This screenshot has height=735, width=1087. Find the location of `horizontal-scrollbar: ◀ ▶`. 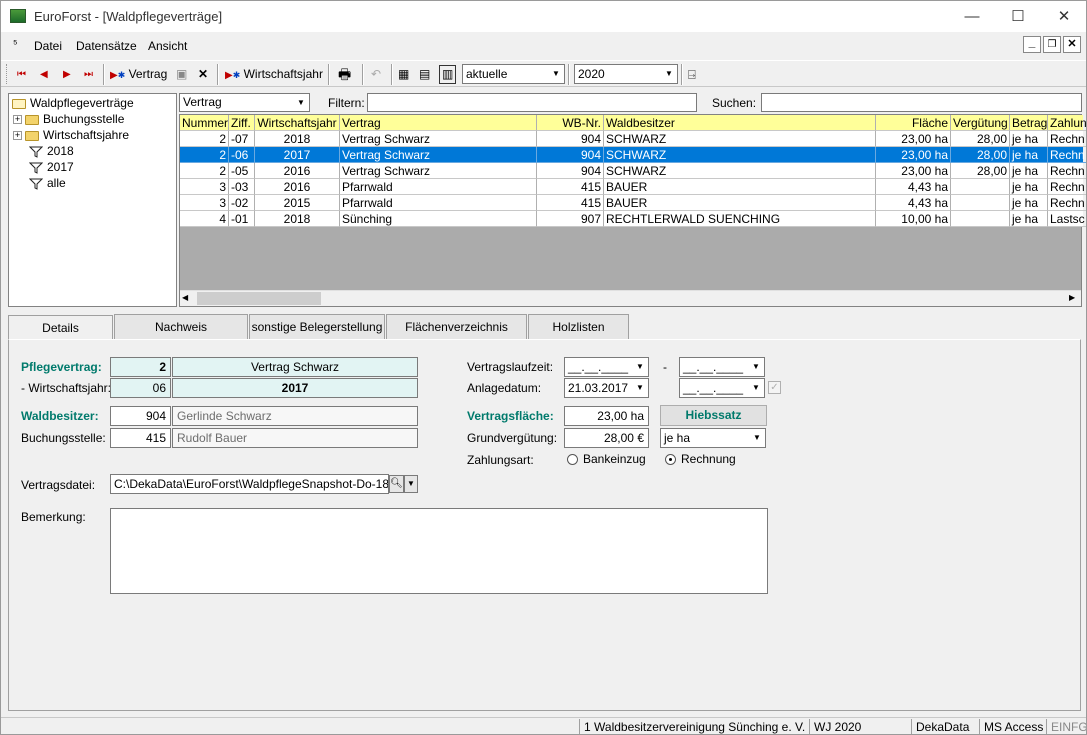

horizontal-scrollbar: ◀ ▶ is located at coordinates (630, 298).